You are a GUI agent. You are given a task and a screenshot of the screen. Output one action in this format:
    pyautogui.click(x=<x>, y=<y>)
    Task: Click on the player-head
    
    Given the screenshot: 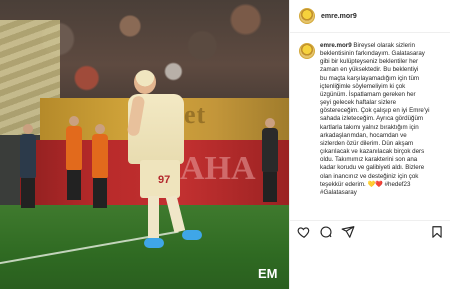 What is the action you would take?
    pyautogui.click(x=145, y=82)
    